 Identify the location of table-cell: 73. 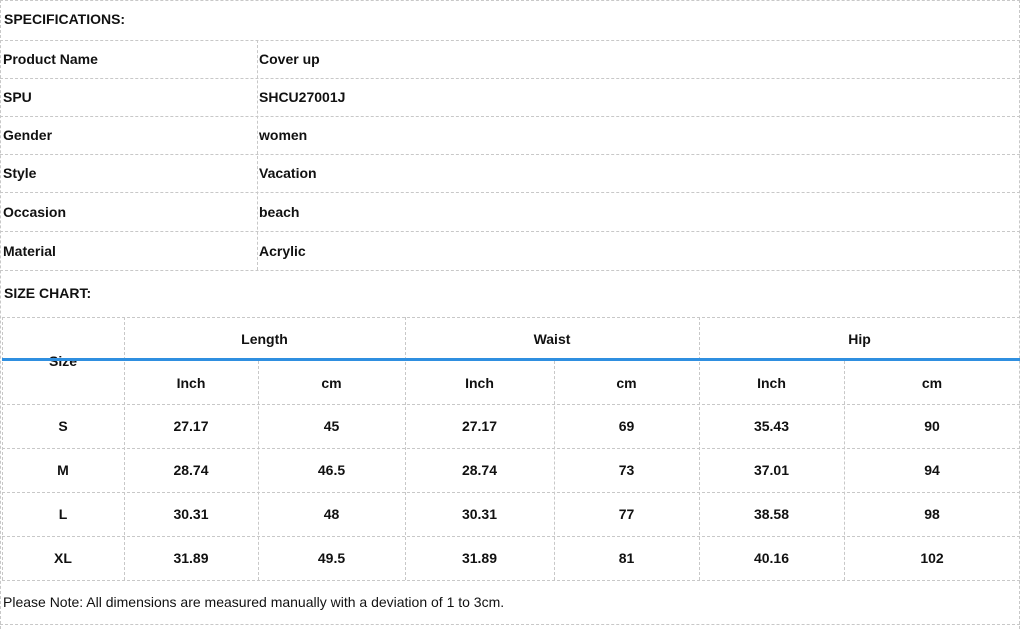
(626, 470).